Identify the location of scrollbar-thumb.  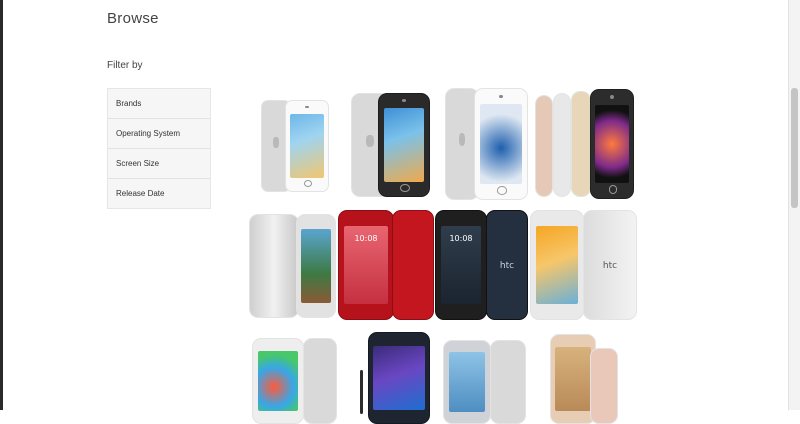
(794, 148).